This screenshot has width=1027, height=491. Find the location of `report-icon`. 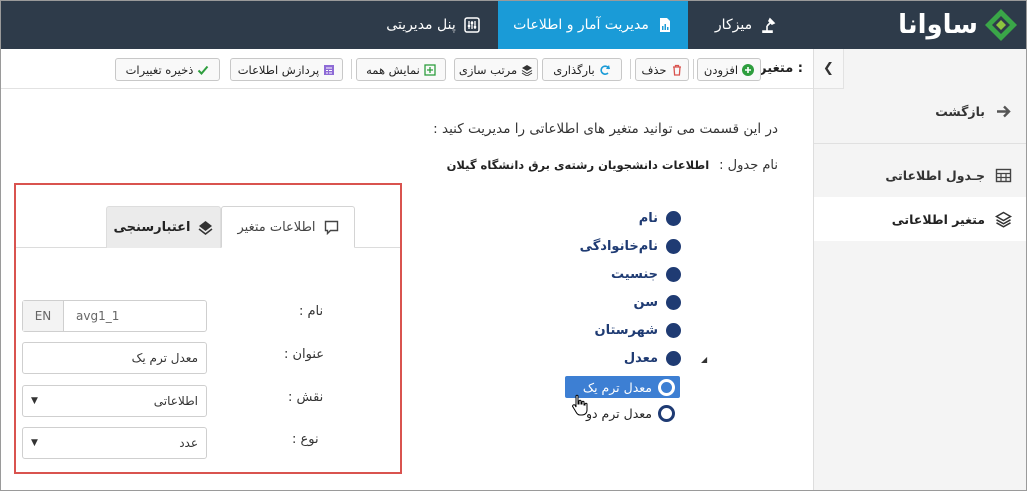

report-icon is located at coordinates (664, 25).